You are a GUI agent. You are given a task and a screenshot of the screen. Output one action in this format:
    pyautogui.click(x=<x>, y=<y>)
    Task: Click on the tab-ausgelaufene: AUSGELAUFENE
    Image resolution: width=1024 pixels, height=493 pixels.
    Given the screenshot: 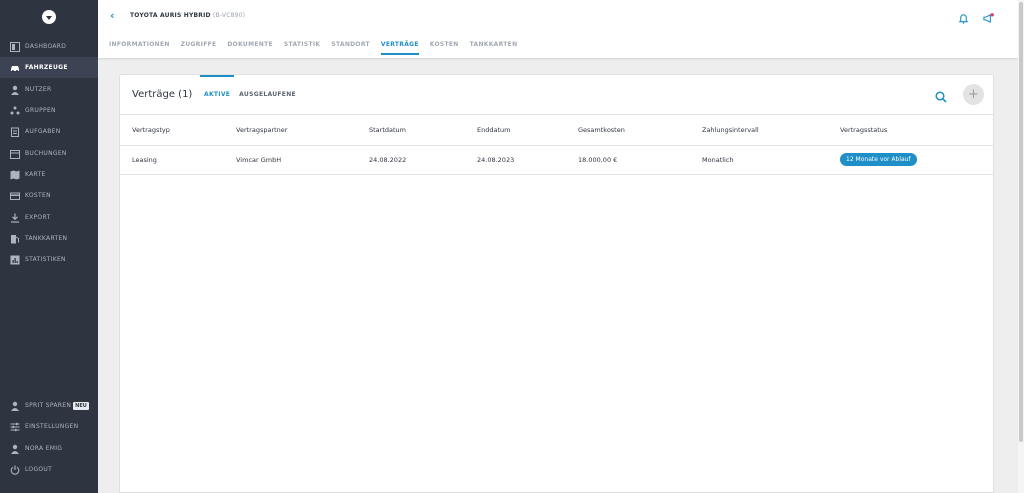 What is the action you would take?
    pyautogui.click(x=267, y=95)
    